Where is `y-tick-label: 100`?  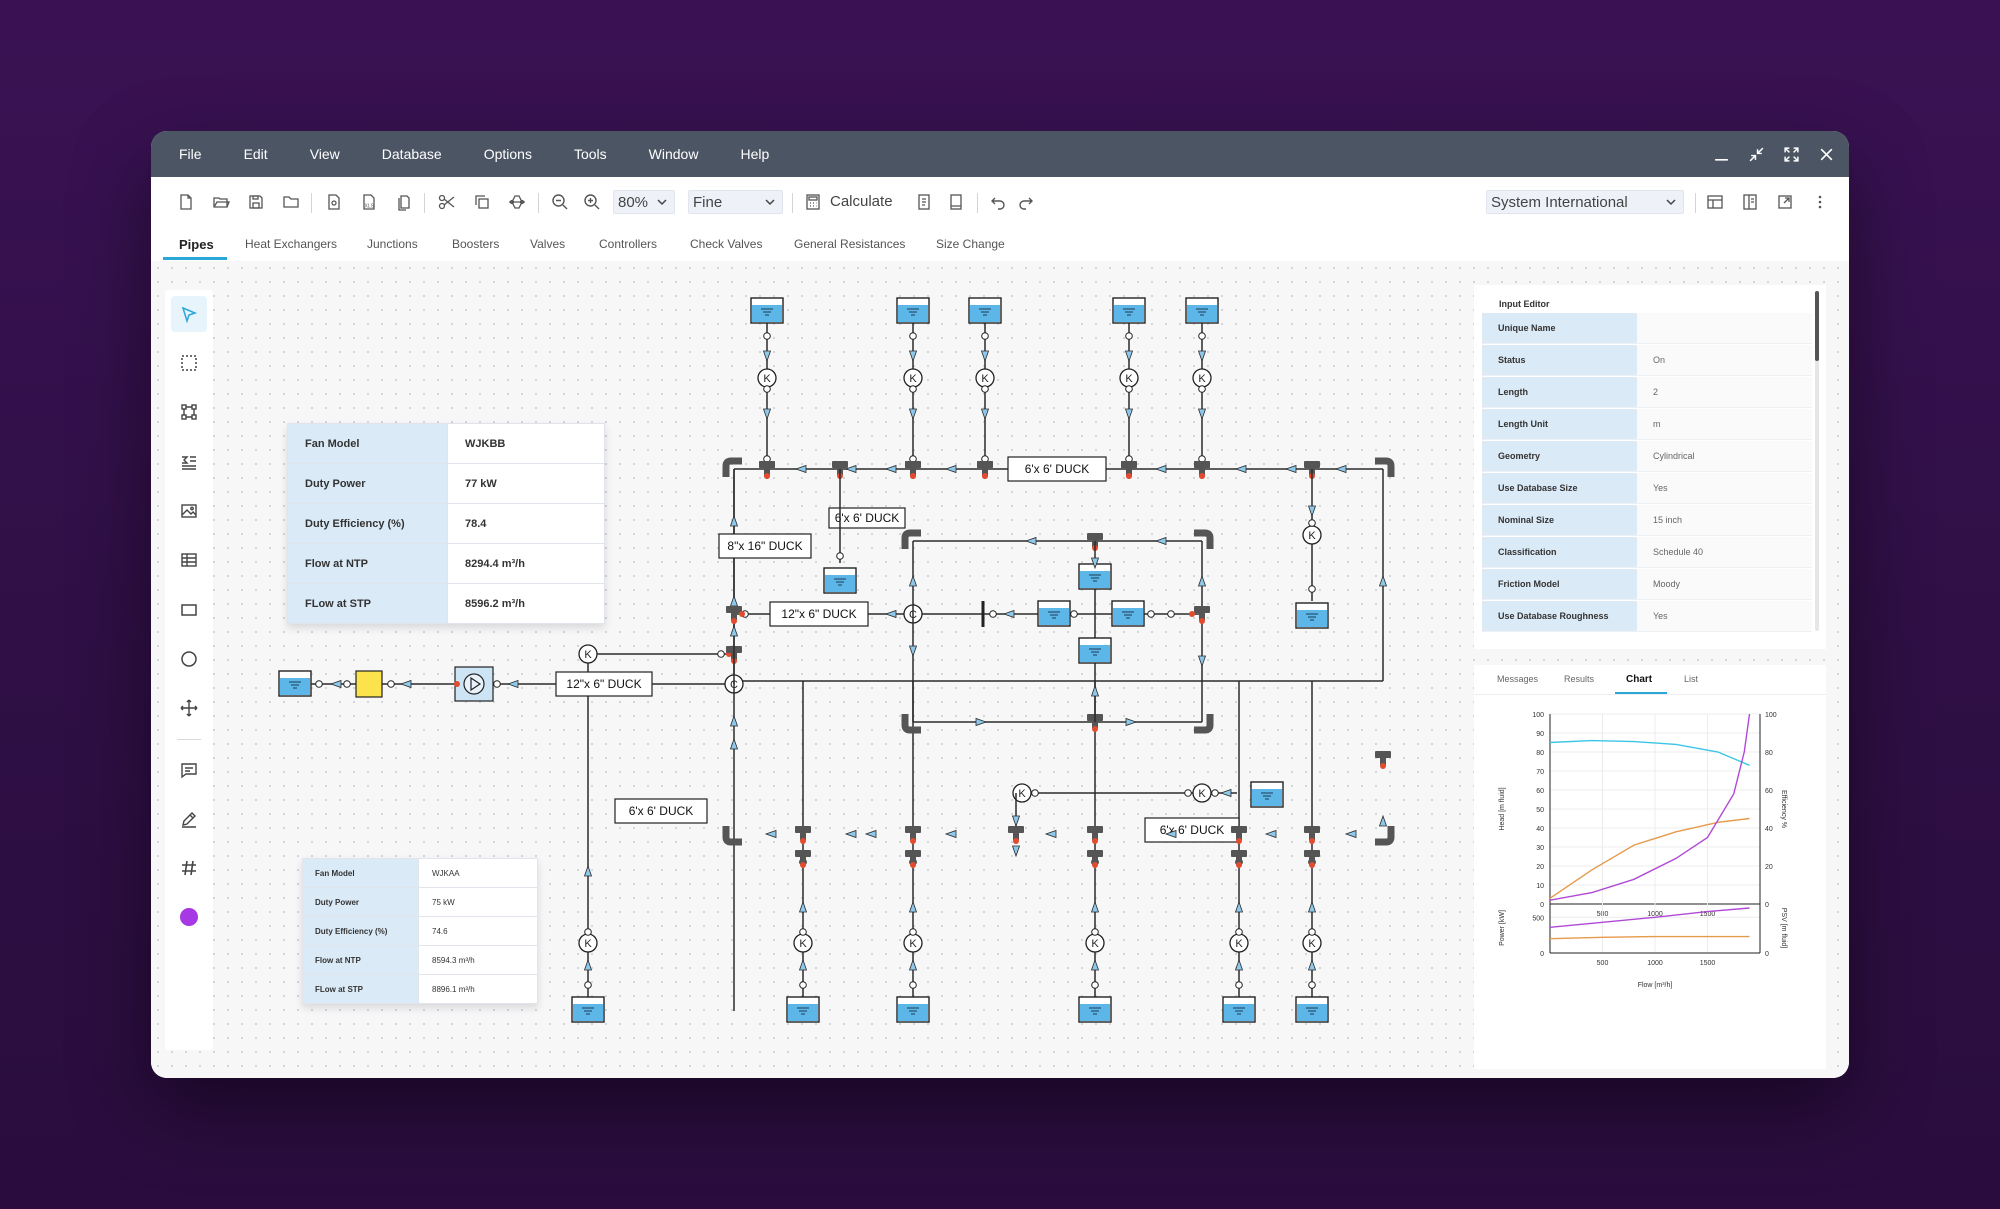
y-tick-label: 100 is located at coordinates (1538, 715).